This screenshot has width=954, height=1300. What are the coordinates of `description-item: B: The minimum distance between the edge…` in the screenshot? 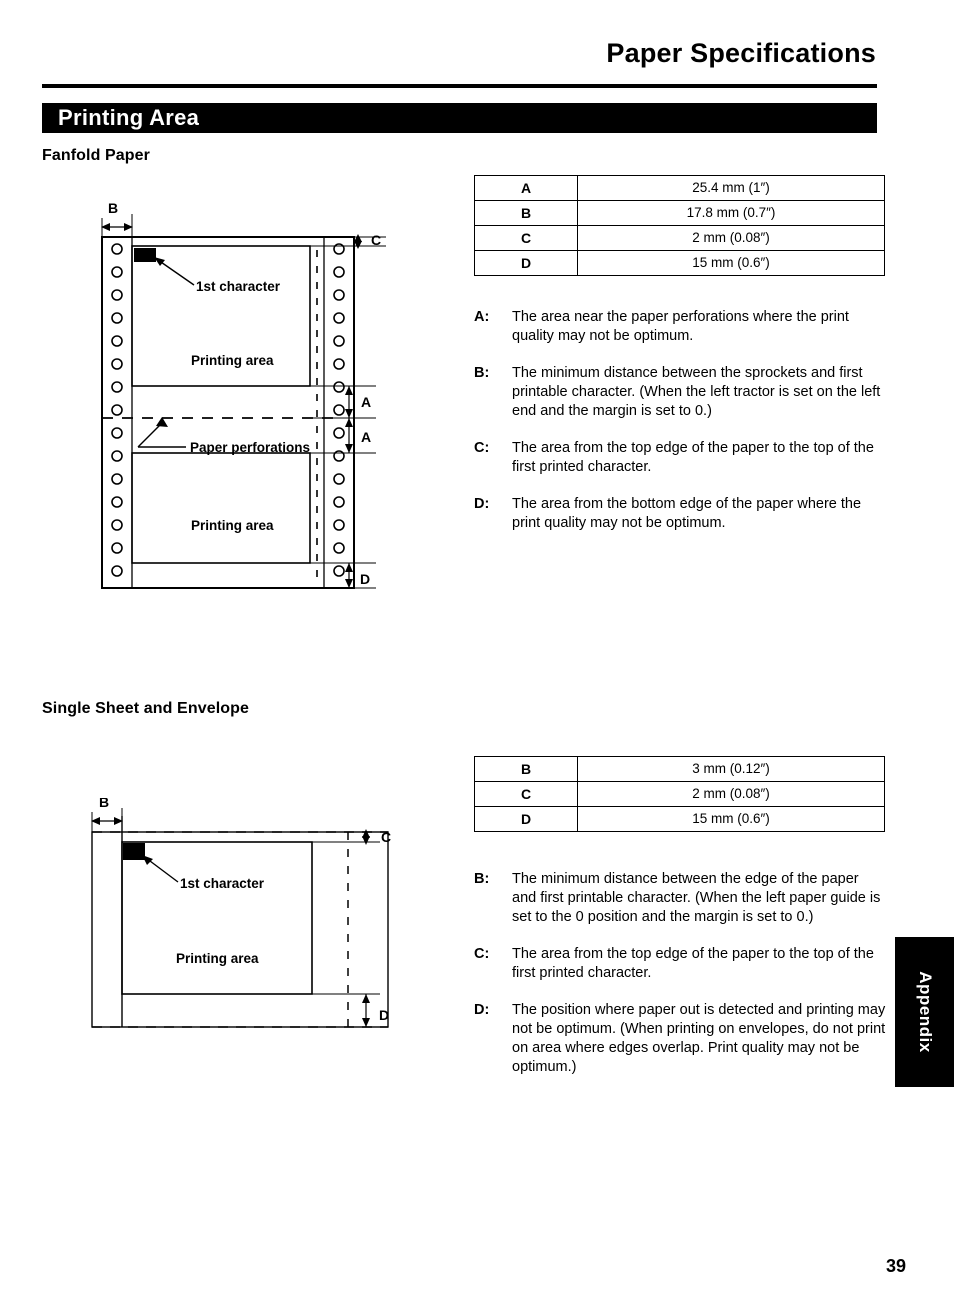 It's located at (680, 898).